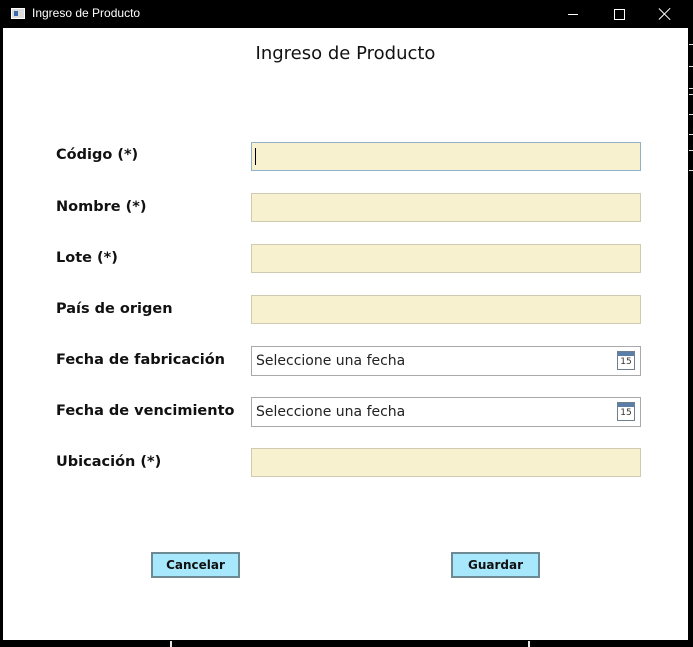 The height and width of the screenshot is (647, 693). I want to click on cancel-button: Cancelar, so click(195, 565).